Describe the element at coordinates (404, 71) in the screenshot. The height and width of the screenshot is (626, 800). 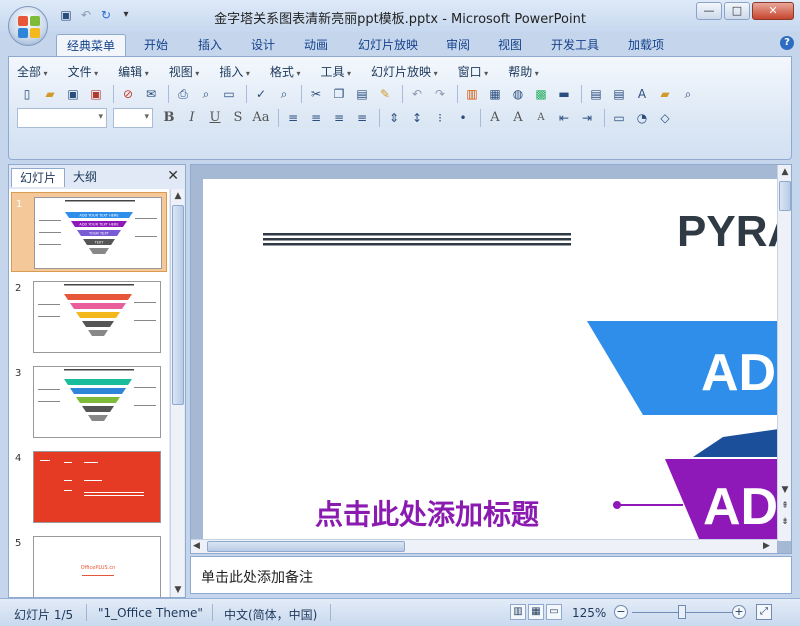
I see `menu-slideshow: 幻灯片放映` at that location.